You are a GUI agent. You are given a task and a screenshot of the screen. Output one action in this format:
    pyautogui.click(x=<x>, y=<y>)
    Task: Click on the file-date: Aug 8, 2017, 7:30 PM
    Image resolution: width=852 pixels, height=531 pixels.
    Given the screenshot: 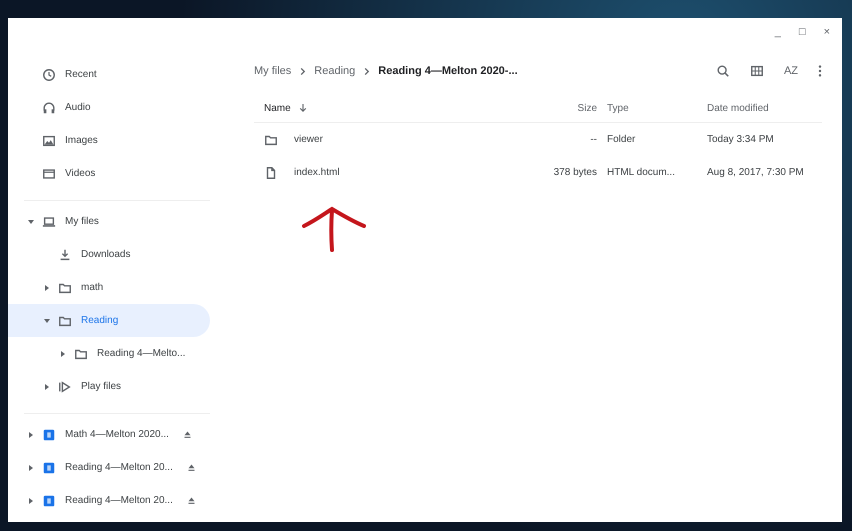 What is the action you would take?
    pyautogui.click(x=756, y=172)
    